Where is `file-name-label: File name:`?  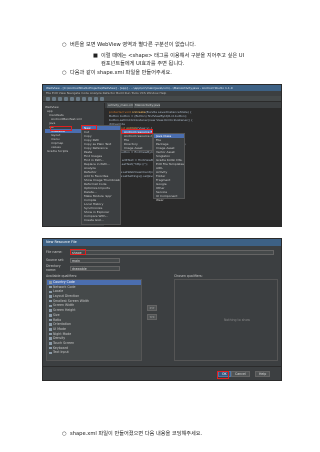
file-name-label: File name: is located at coordinates (54, 252).